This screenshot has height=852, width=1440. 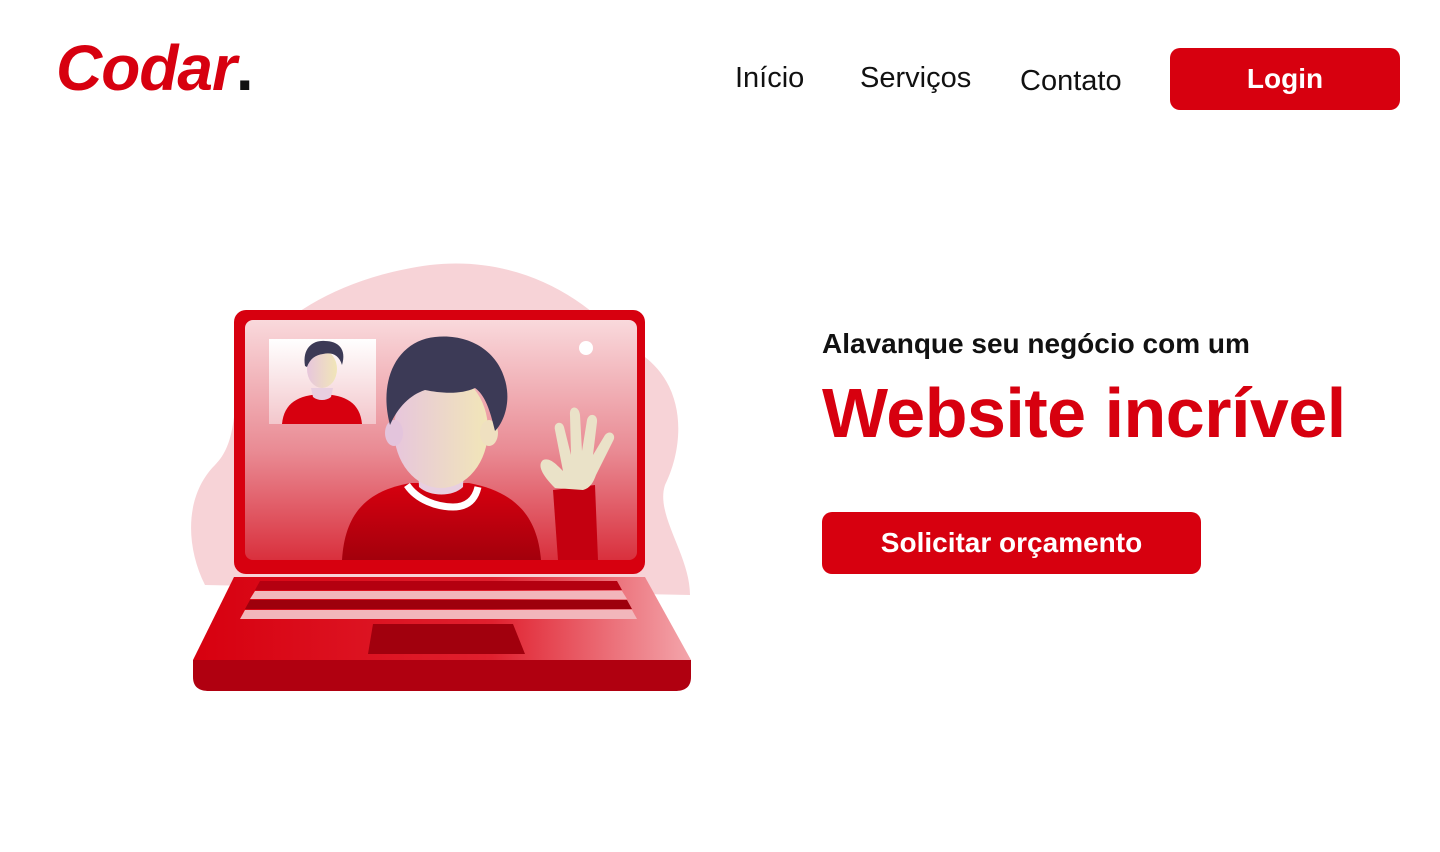 What do you see at coordinates (1071, 81) in the screenshot?
I see `nav-link-contato: Contato` at bounding box center [1071, 81].